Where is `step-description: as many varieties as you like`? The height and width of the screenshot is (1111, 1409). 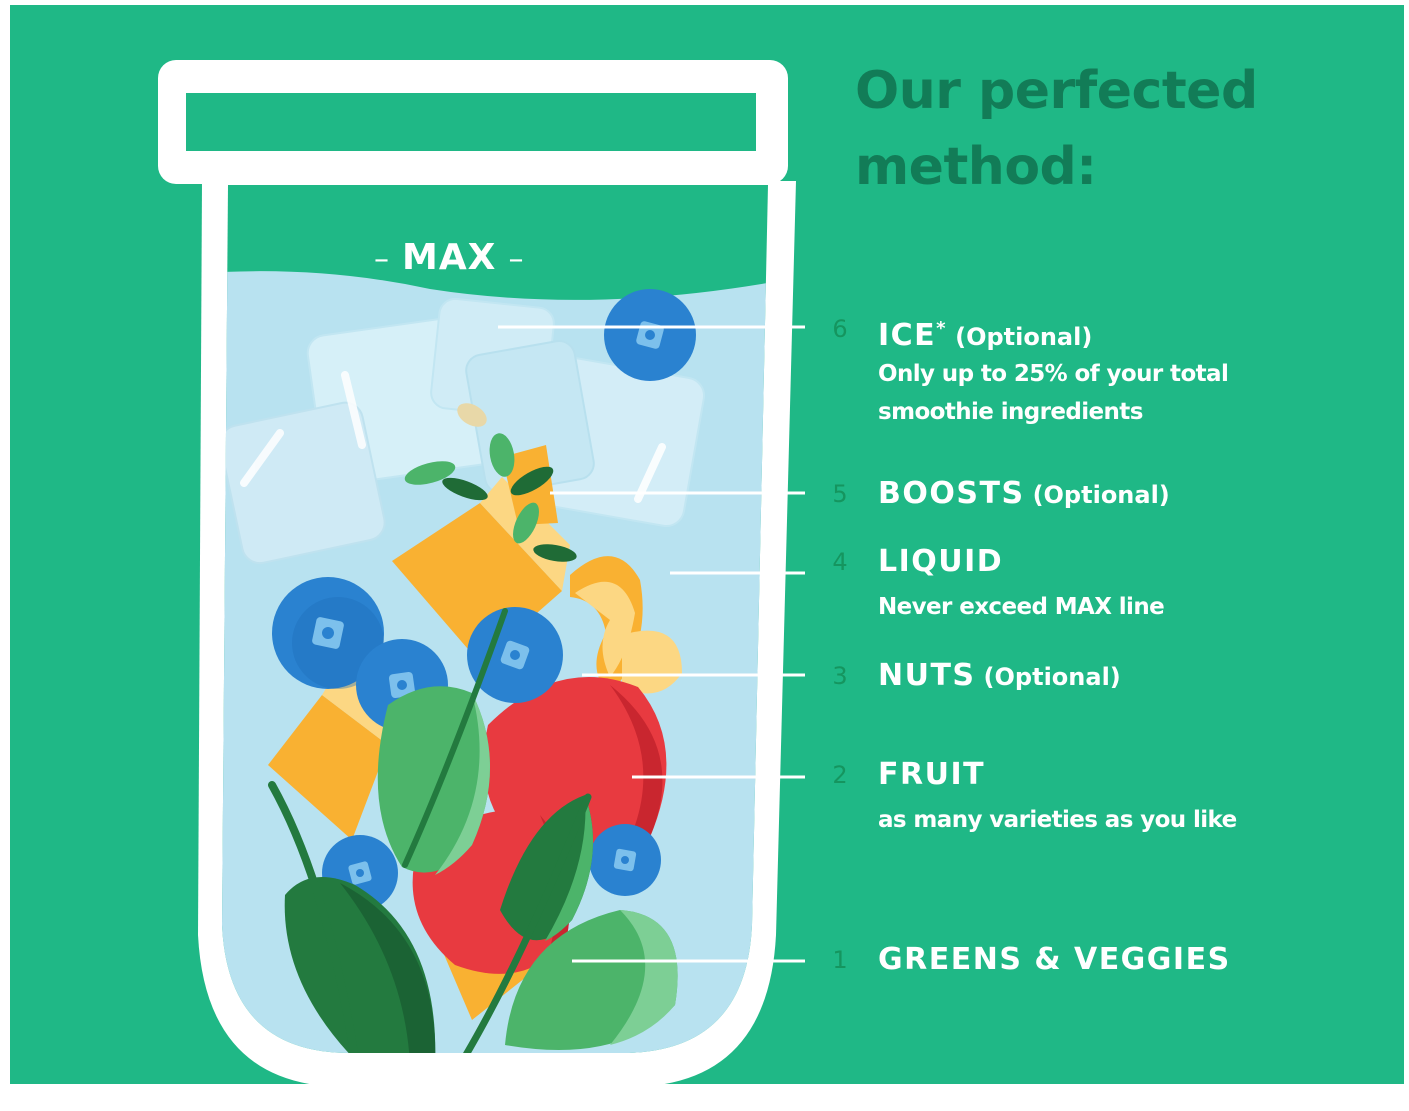 step-description: as many varieties as you like is located at coordinates (1057, 820).